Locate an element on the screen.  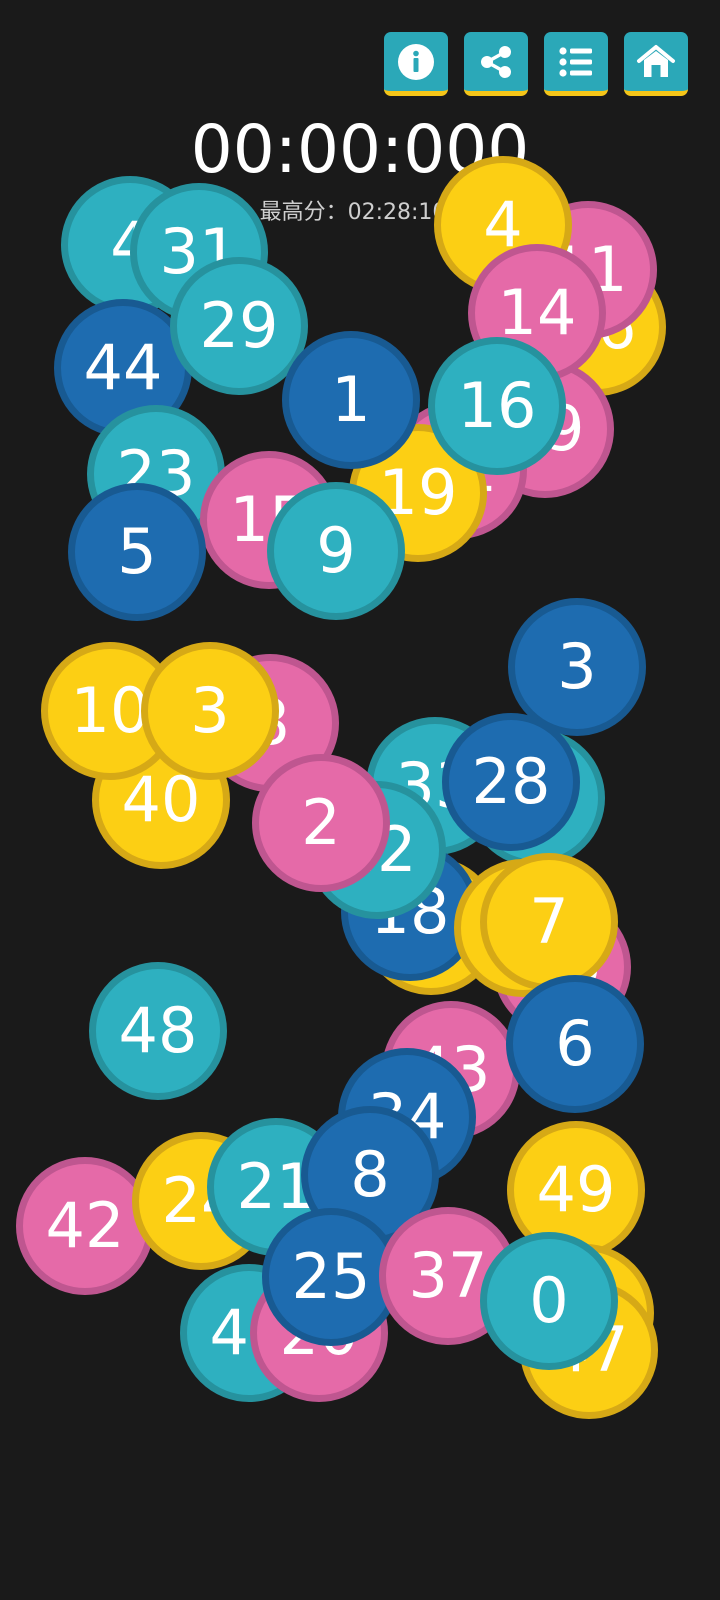
ball-16: 16 is located at coordinates (497, 406).